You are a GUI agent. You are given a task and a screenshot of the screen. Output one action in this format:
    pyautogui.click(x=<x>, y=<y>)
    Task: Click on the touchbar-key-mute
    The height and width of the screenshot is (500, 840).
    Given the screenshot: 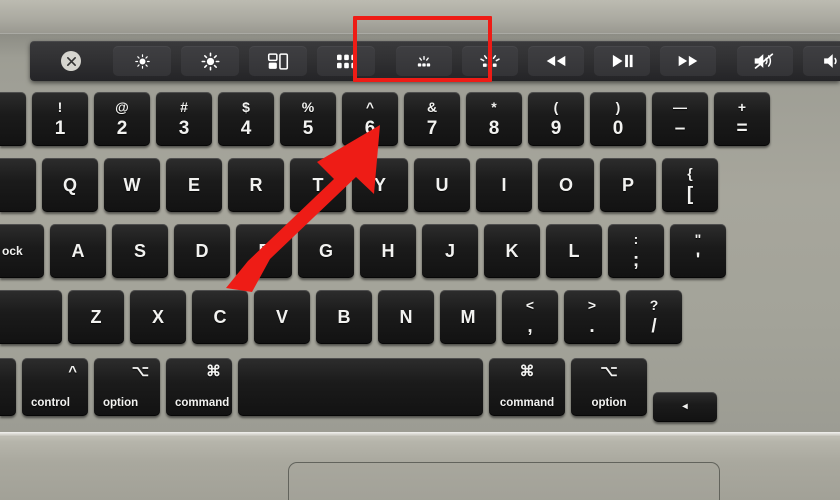 What is the action you would take?
    pyautogui.click(x=765, y=61)
    